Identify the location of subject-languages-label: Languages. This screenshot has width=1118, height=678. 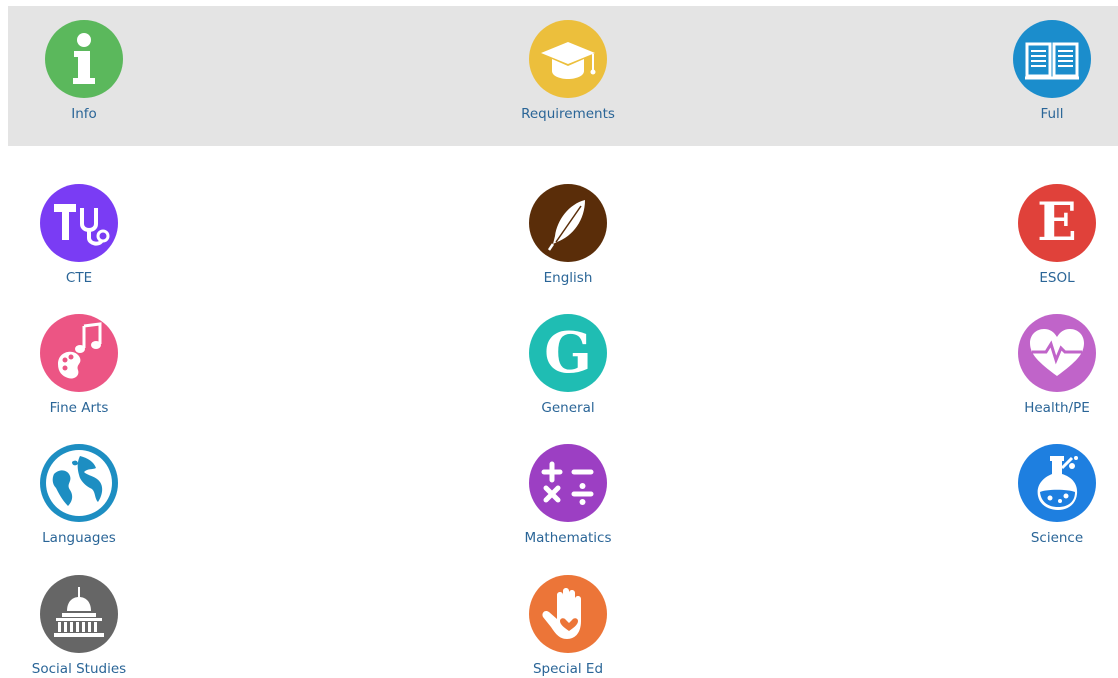
(79, 538).